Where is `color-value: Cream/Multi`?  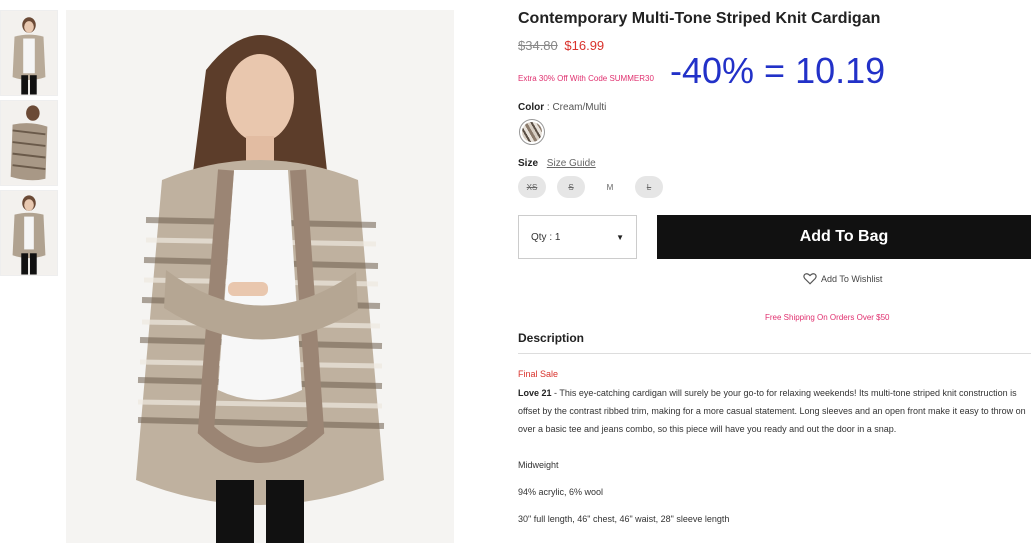 color-value: Cream/Multi is located at coordinates (579, 107).